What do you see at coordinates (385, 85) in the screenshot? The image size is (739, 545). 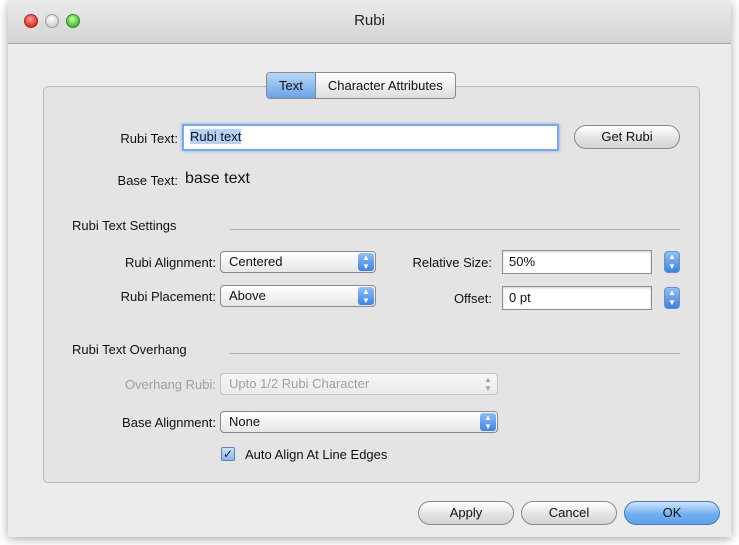 I see `tab-character-attributes: Character Attributes` at bounding box center [385, 85].